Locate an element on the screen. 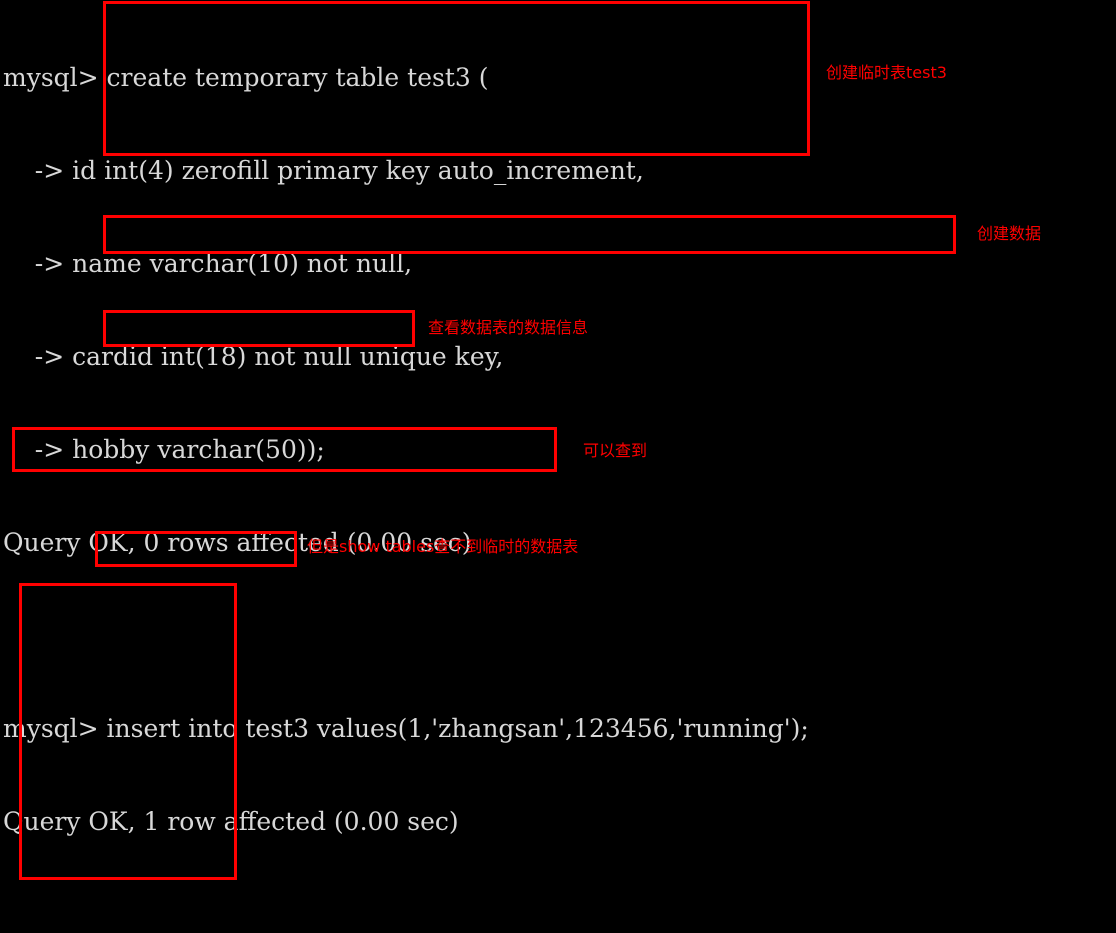 The image size is (1116, 933). terminal-line: -> name varchar(10) not null, is located at coordinates (208, 263).